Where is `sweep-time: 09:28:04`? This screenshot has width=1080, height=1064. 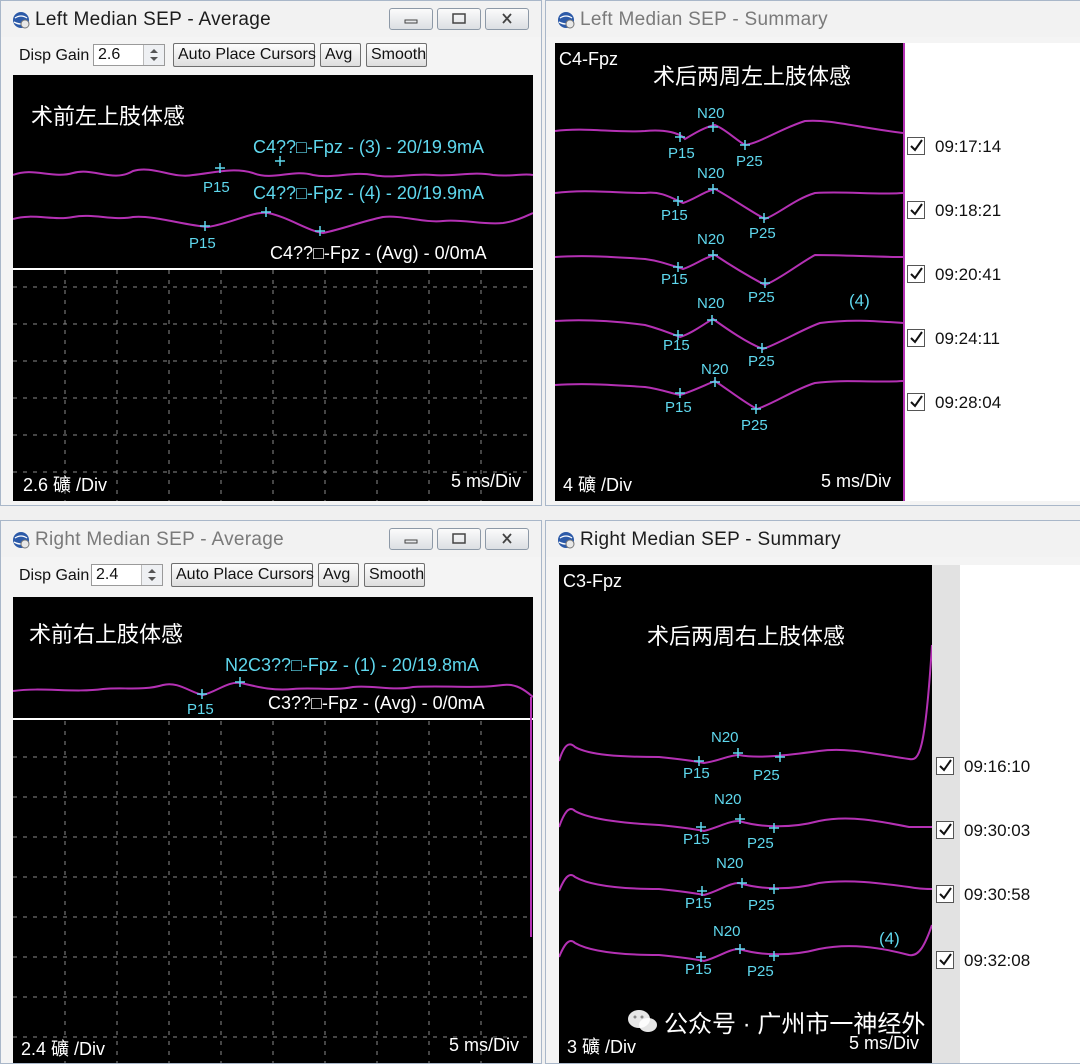 sweep-time: 09:28:04 is located at coordinates (968, 402).